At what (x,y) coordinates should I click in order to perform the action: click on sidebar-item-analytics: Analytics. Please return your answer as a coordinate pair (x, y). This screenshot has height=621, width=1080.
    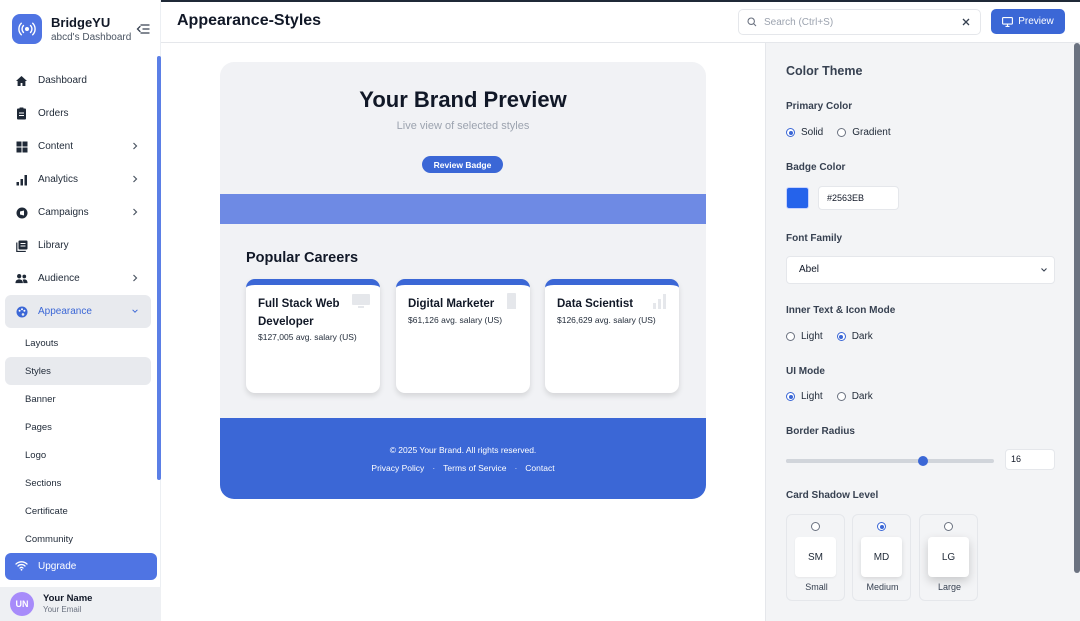
    Looking at the image, I should click on (78, 179).